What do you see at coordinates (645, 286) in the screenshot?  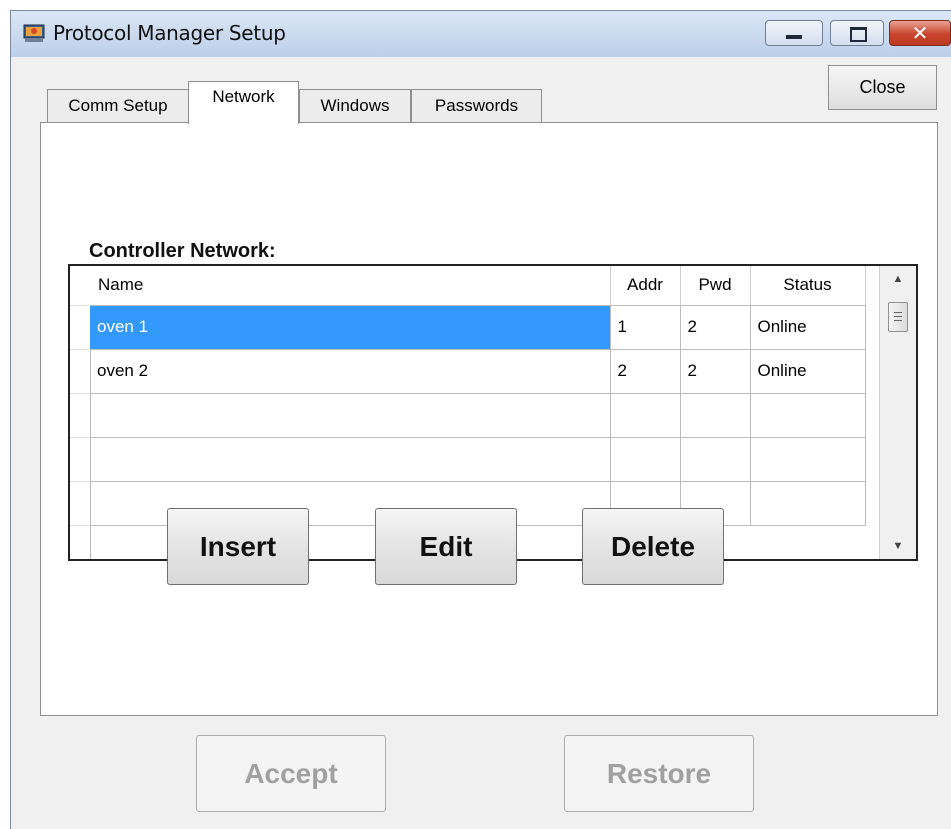 I see `column-header-addr: Addr` at bounding box center [645, 286].